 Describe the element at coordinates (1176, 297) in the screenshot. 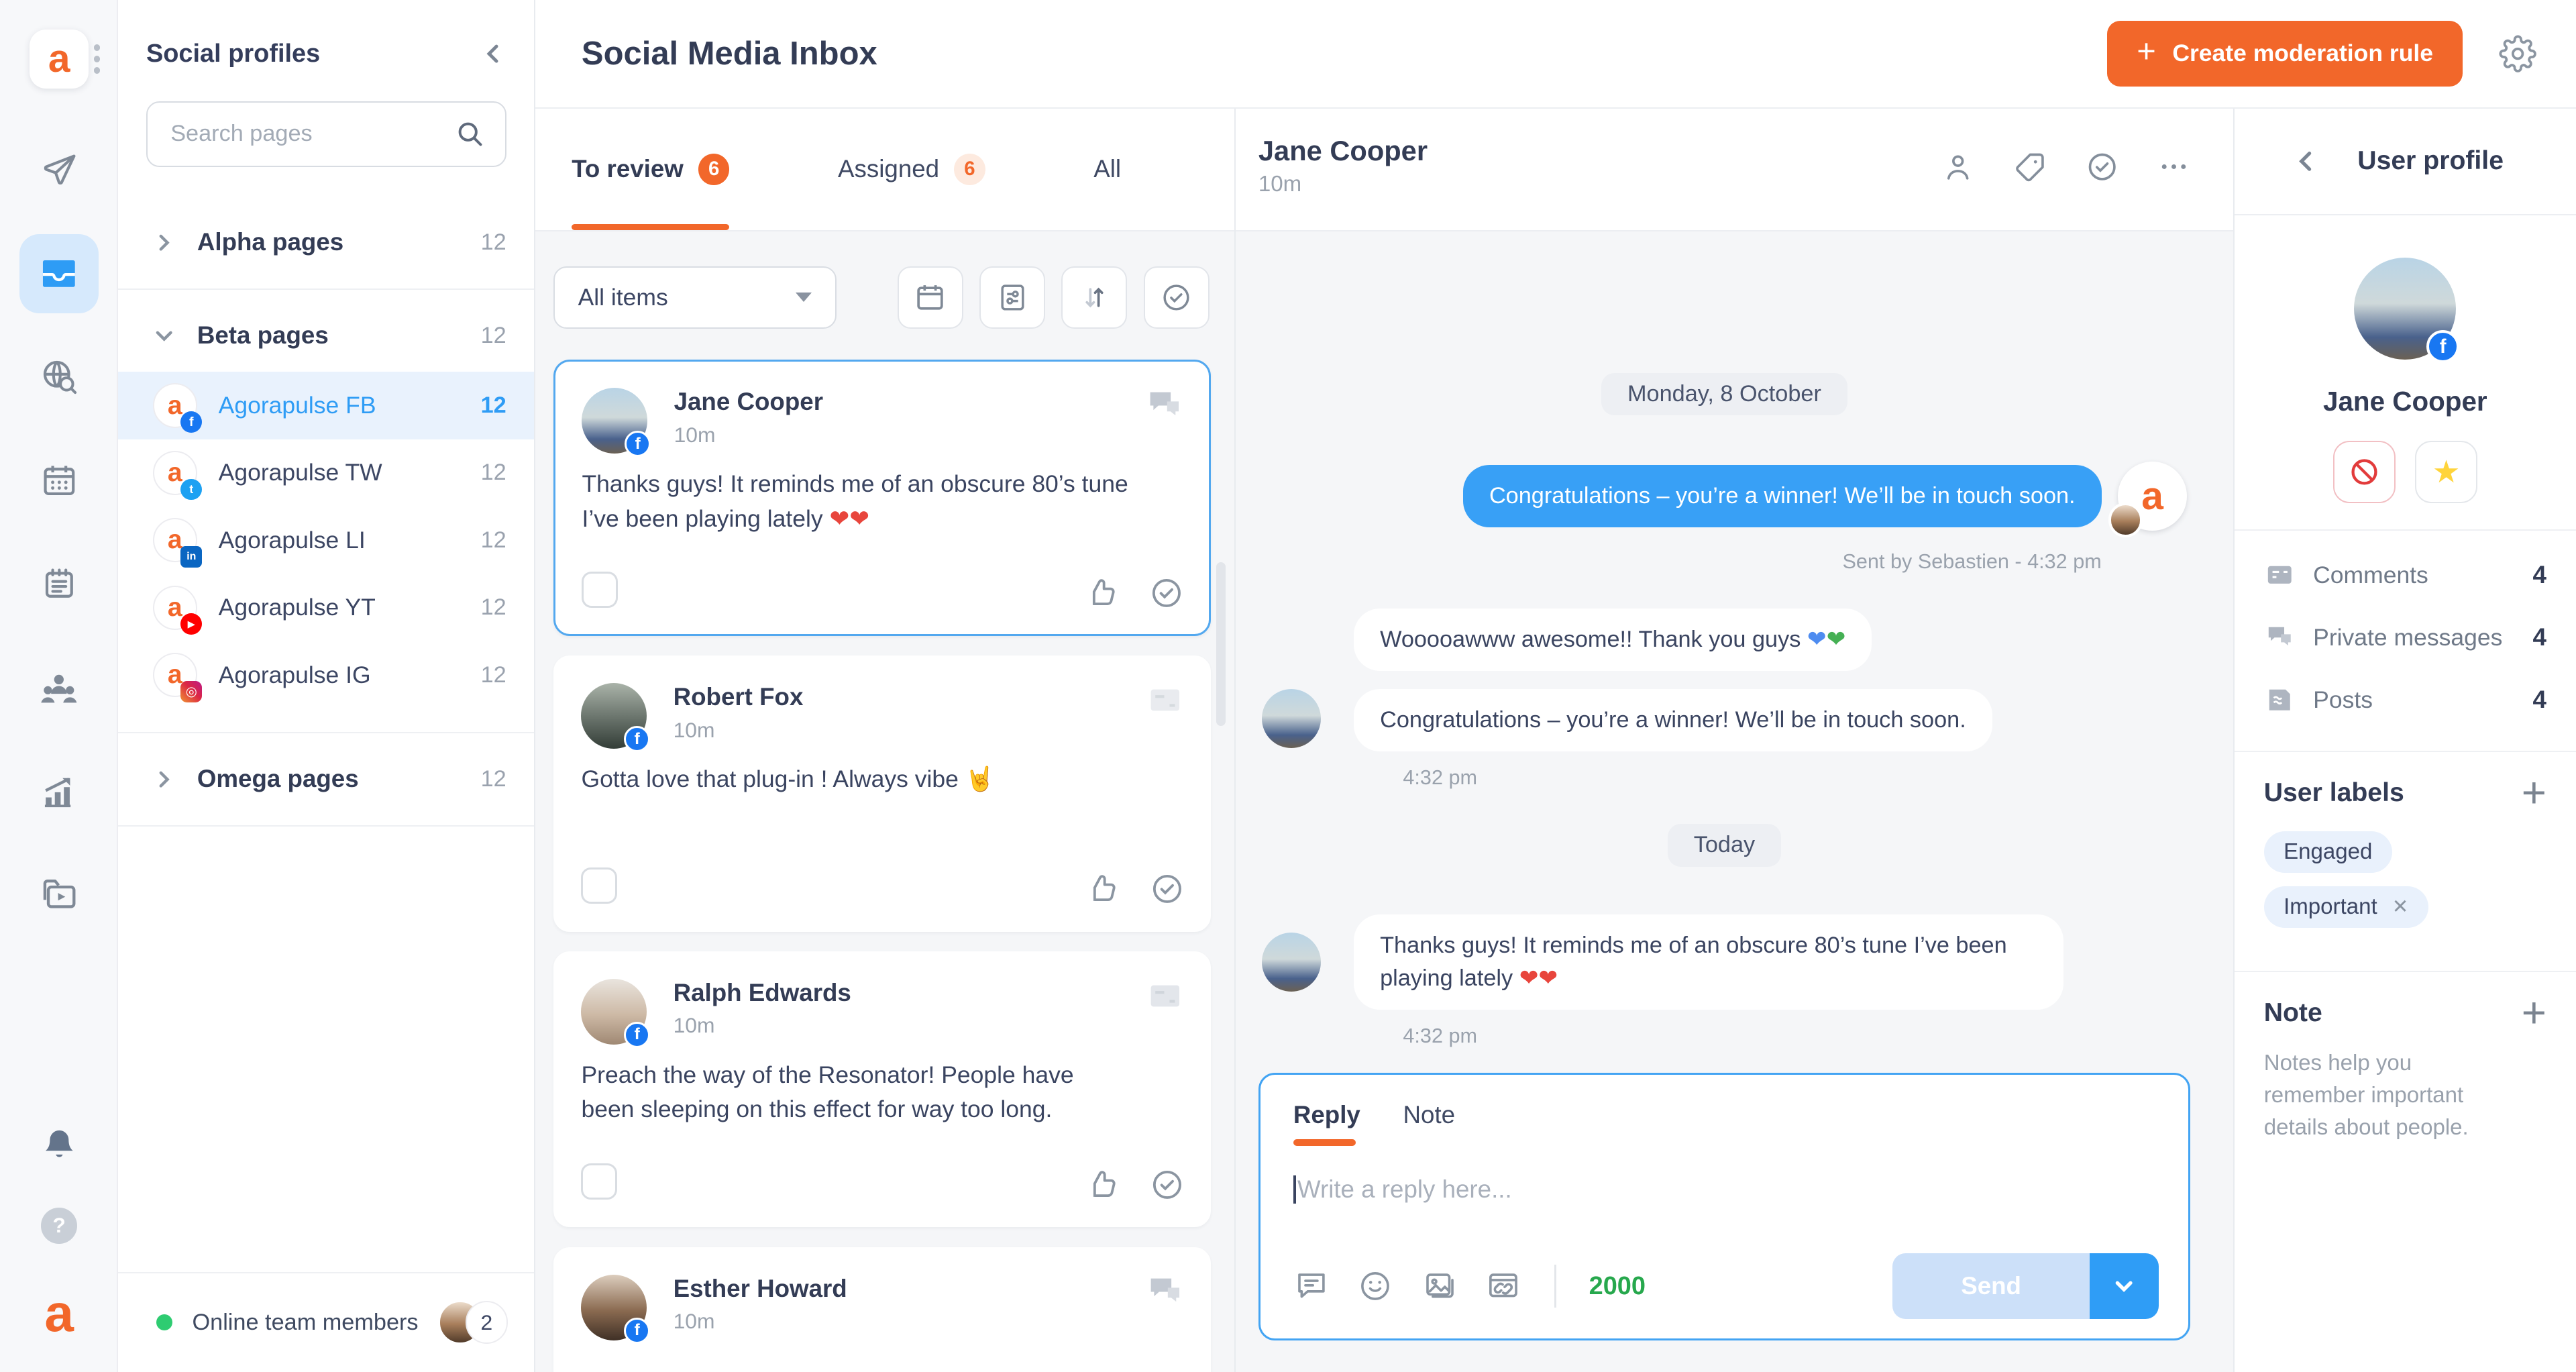

I see `mark-reviewed-button` at that location.